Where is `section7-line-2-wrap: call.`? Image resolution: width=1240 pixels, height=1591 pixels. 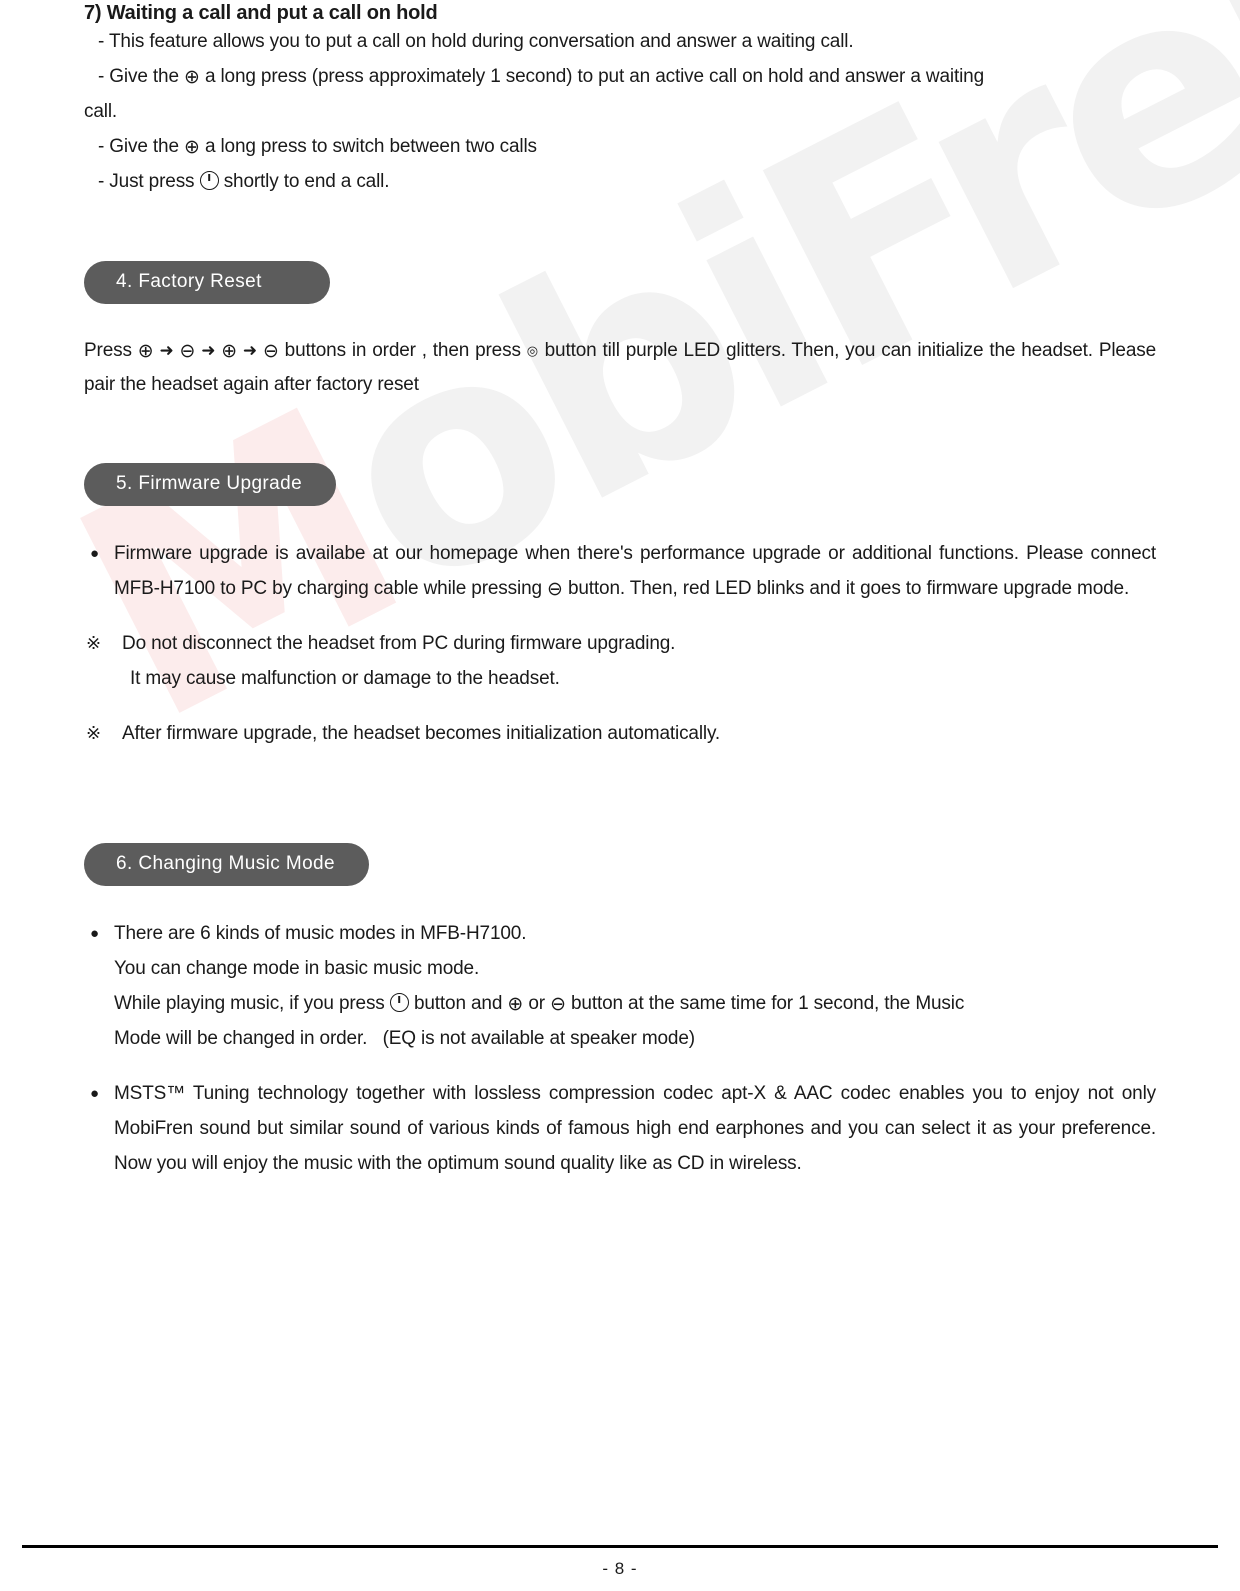 section7-line-2-wrap: call. is located at coordinates (101, 111).